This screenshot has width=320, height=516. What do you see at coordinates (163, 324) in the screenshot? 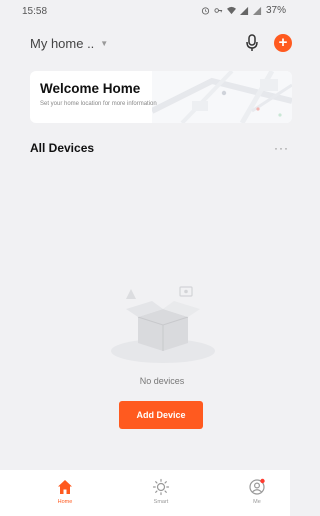
I see `empty-box-illustration` at bounding box center [163, 324].